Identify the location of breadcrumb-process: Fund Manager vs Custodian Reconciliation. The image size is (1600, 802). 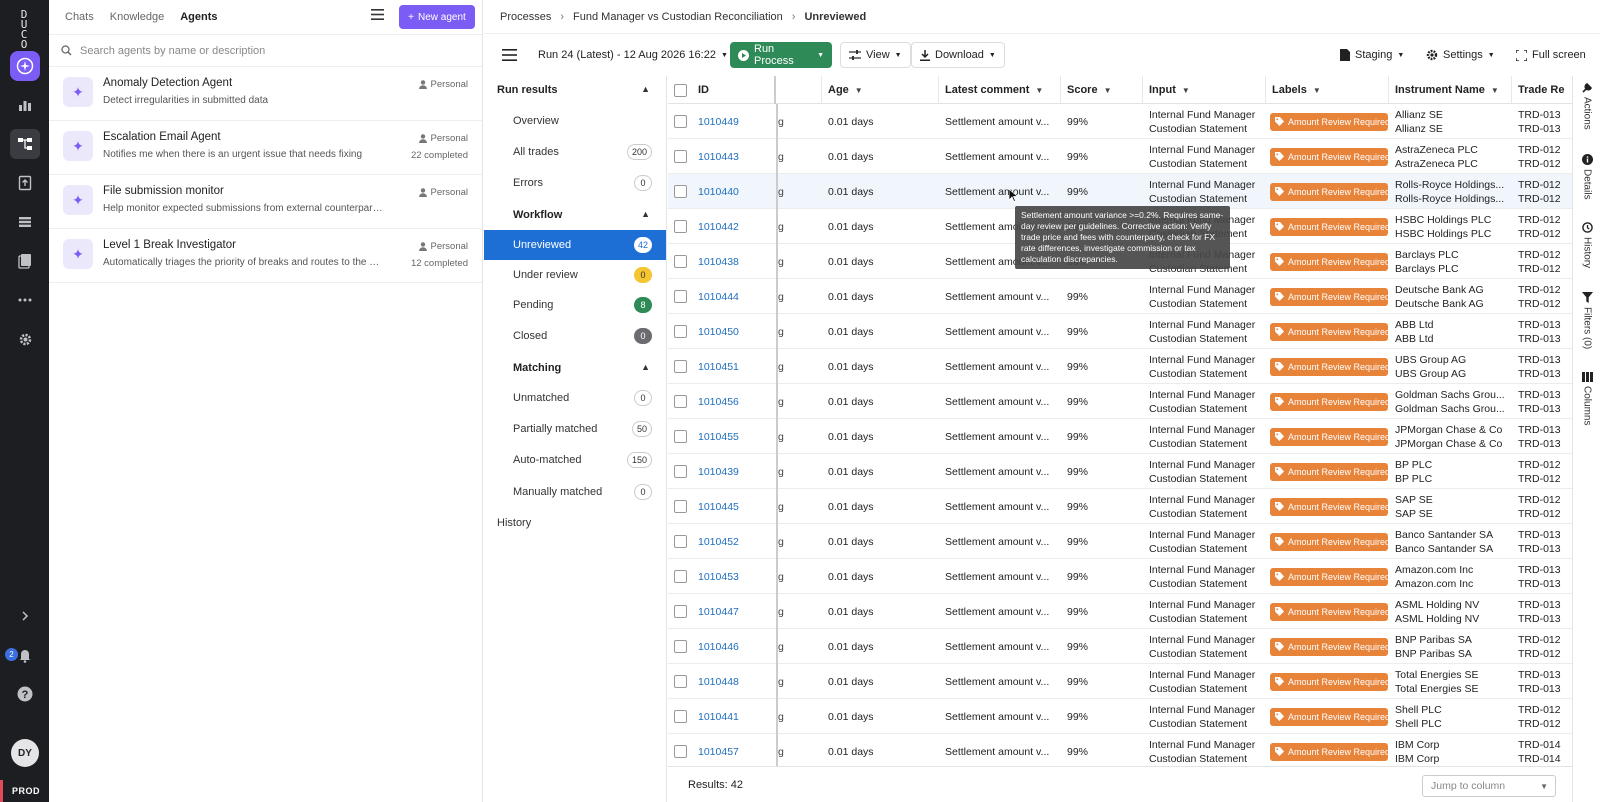
(678, 17).